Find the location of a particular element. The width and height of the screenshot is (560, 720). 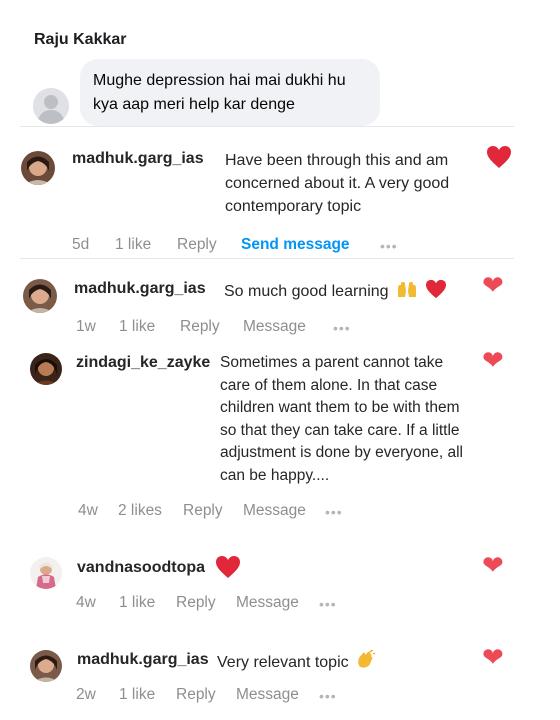

like-count: 2 likes is located at coordinates (140, 511).